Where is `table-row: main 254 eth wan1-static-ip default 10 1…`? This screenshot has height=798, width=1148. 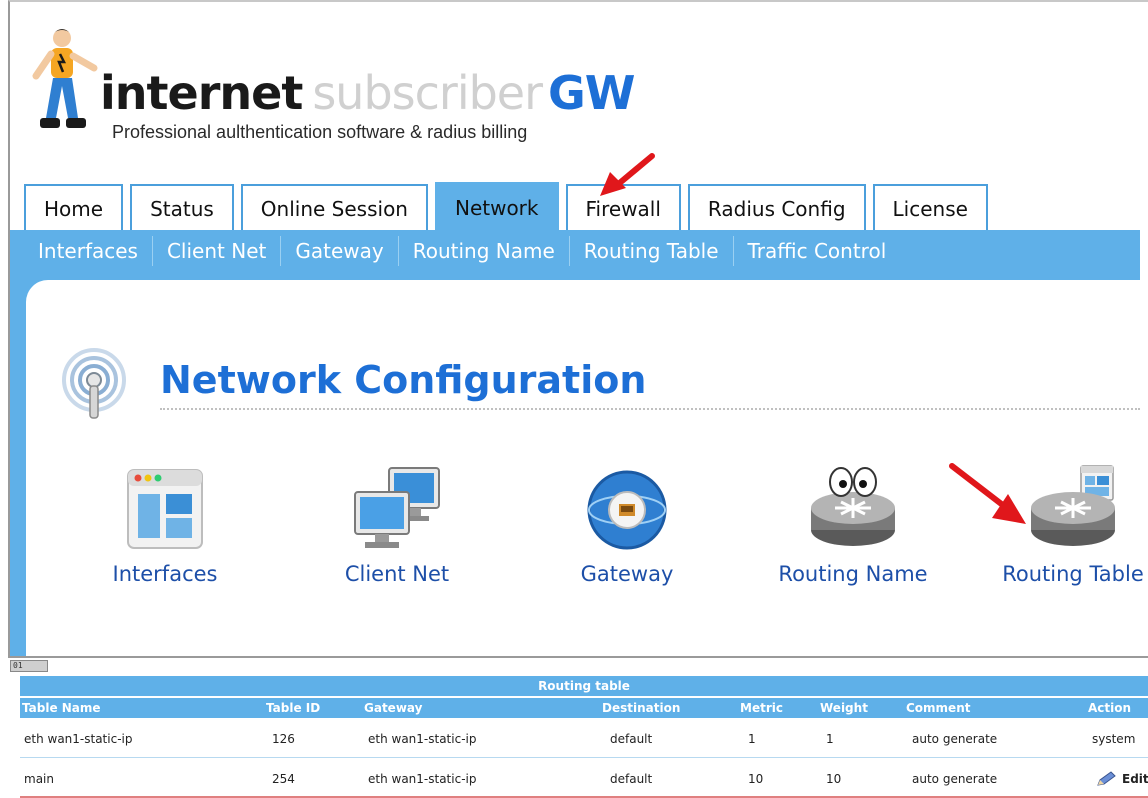 table-row: main 254 eth wan1-static-ip default 10 1… is located at coordinates (584, 779).